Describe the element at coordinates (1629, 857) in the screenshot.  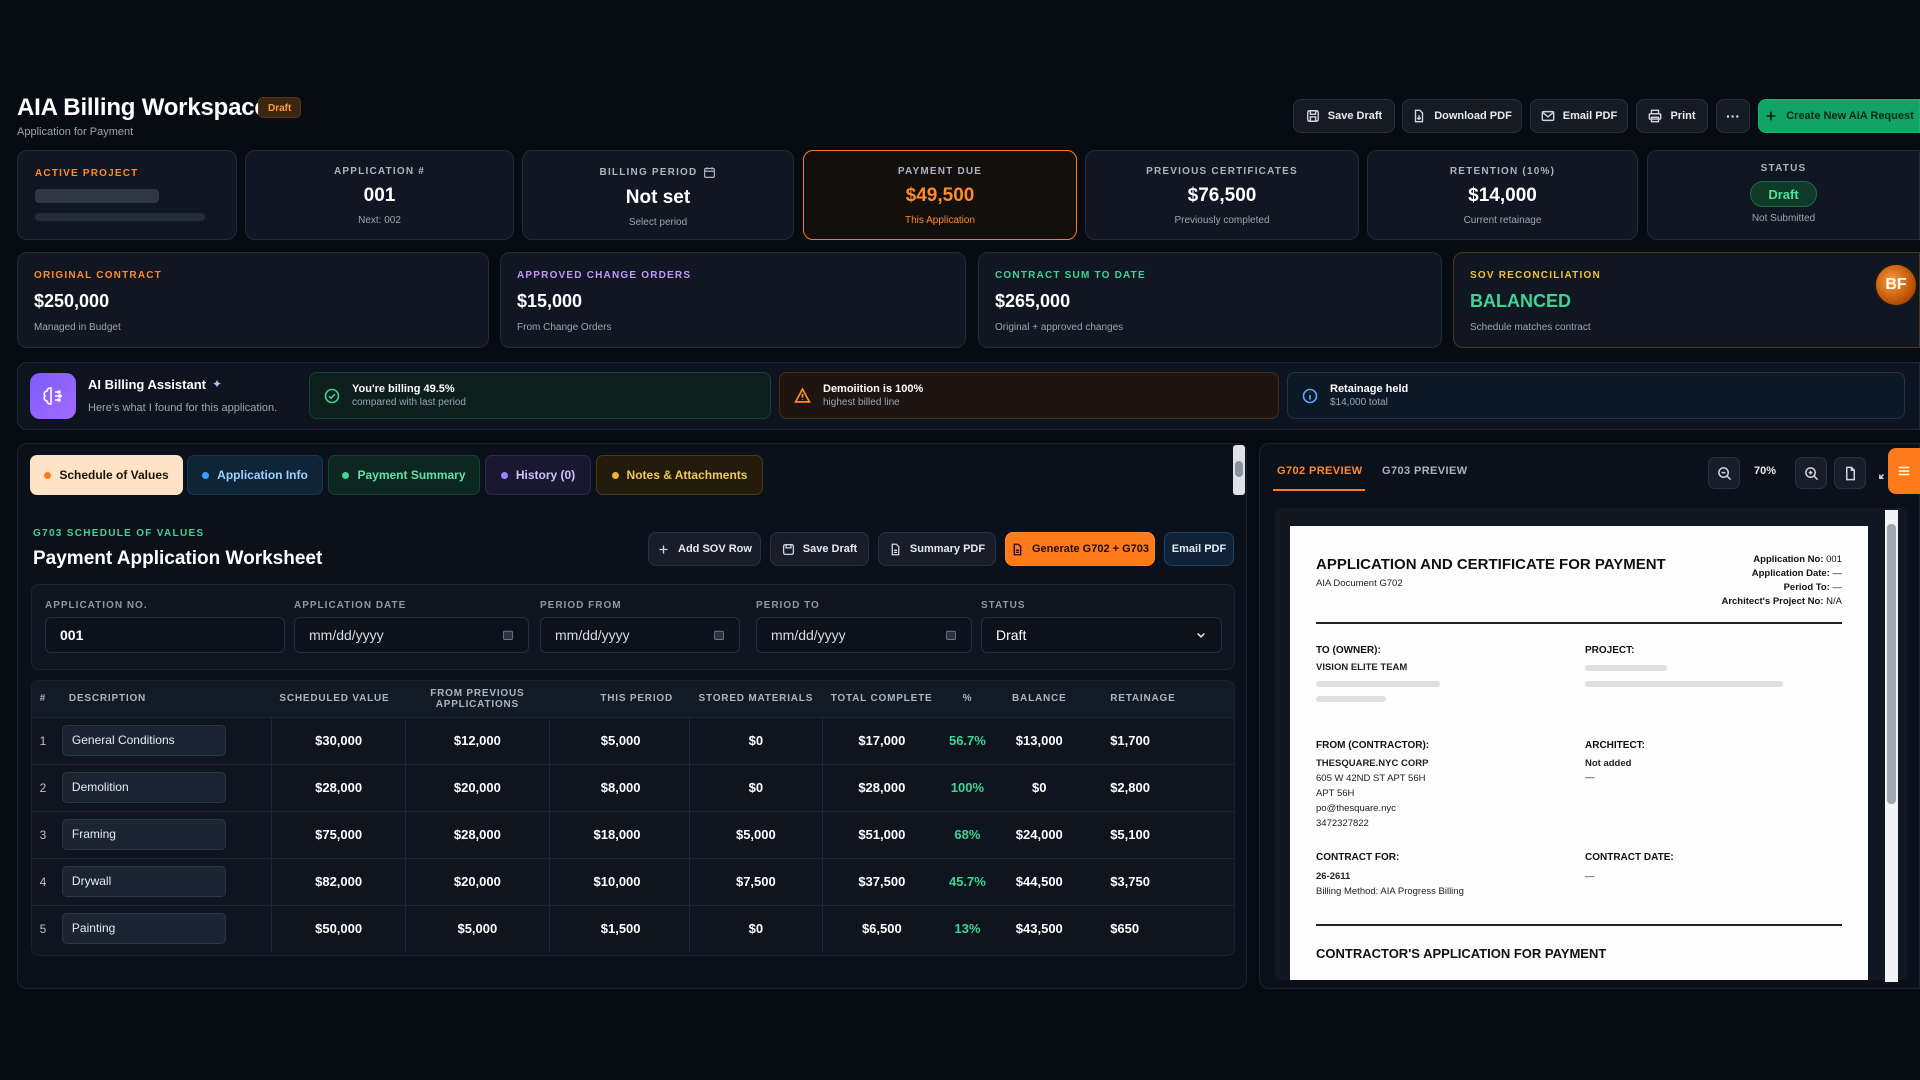
I see `contract-date-label: CONTRACT DATE:` at that location.